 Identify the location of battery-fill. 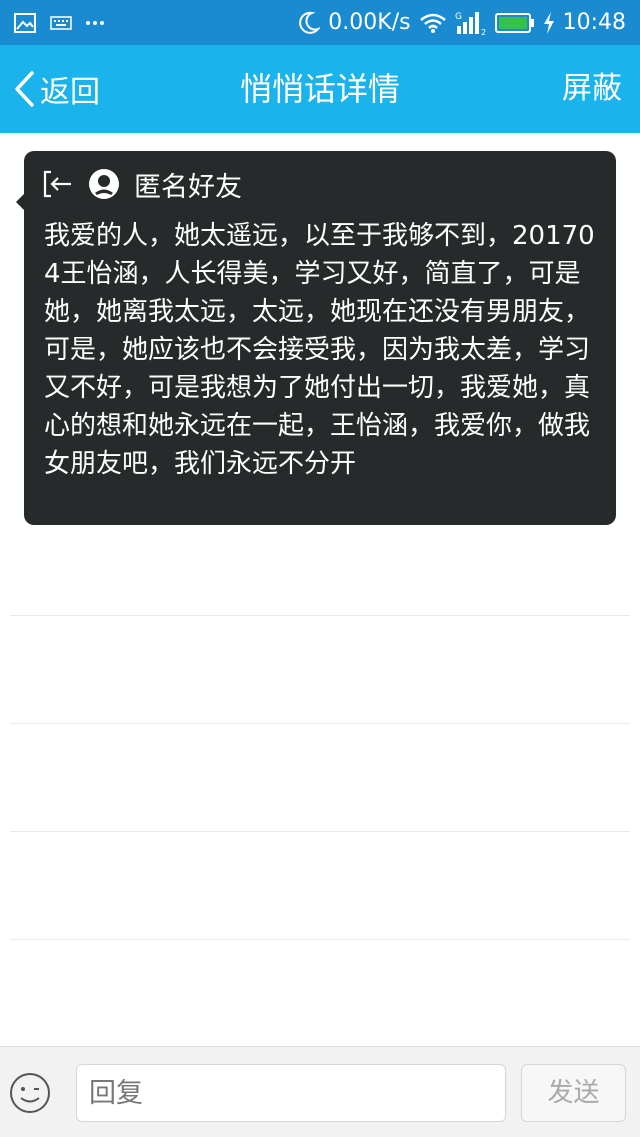
(512, 23).